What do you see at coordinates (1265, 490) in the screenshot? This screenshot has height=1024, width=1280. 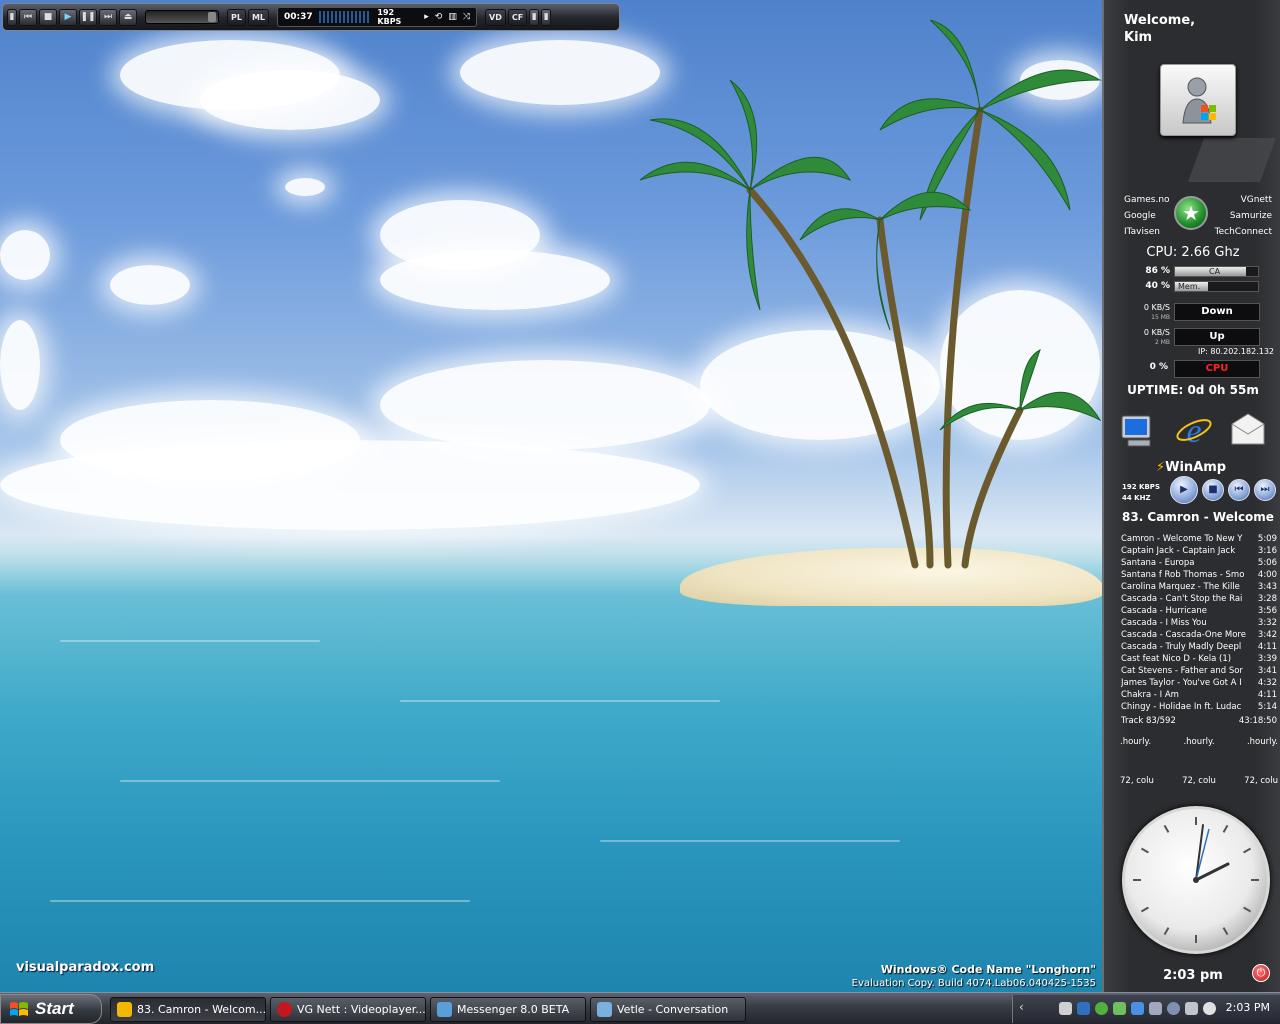 I see `winamp-next-button: ⏭` at bounding box center [1265, 490].